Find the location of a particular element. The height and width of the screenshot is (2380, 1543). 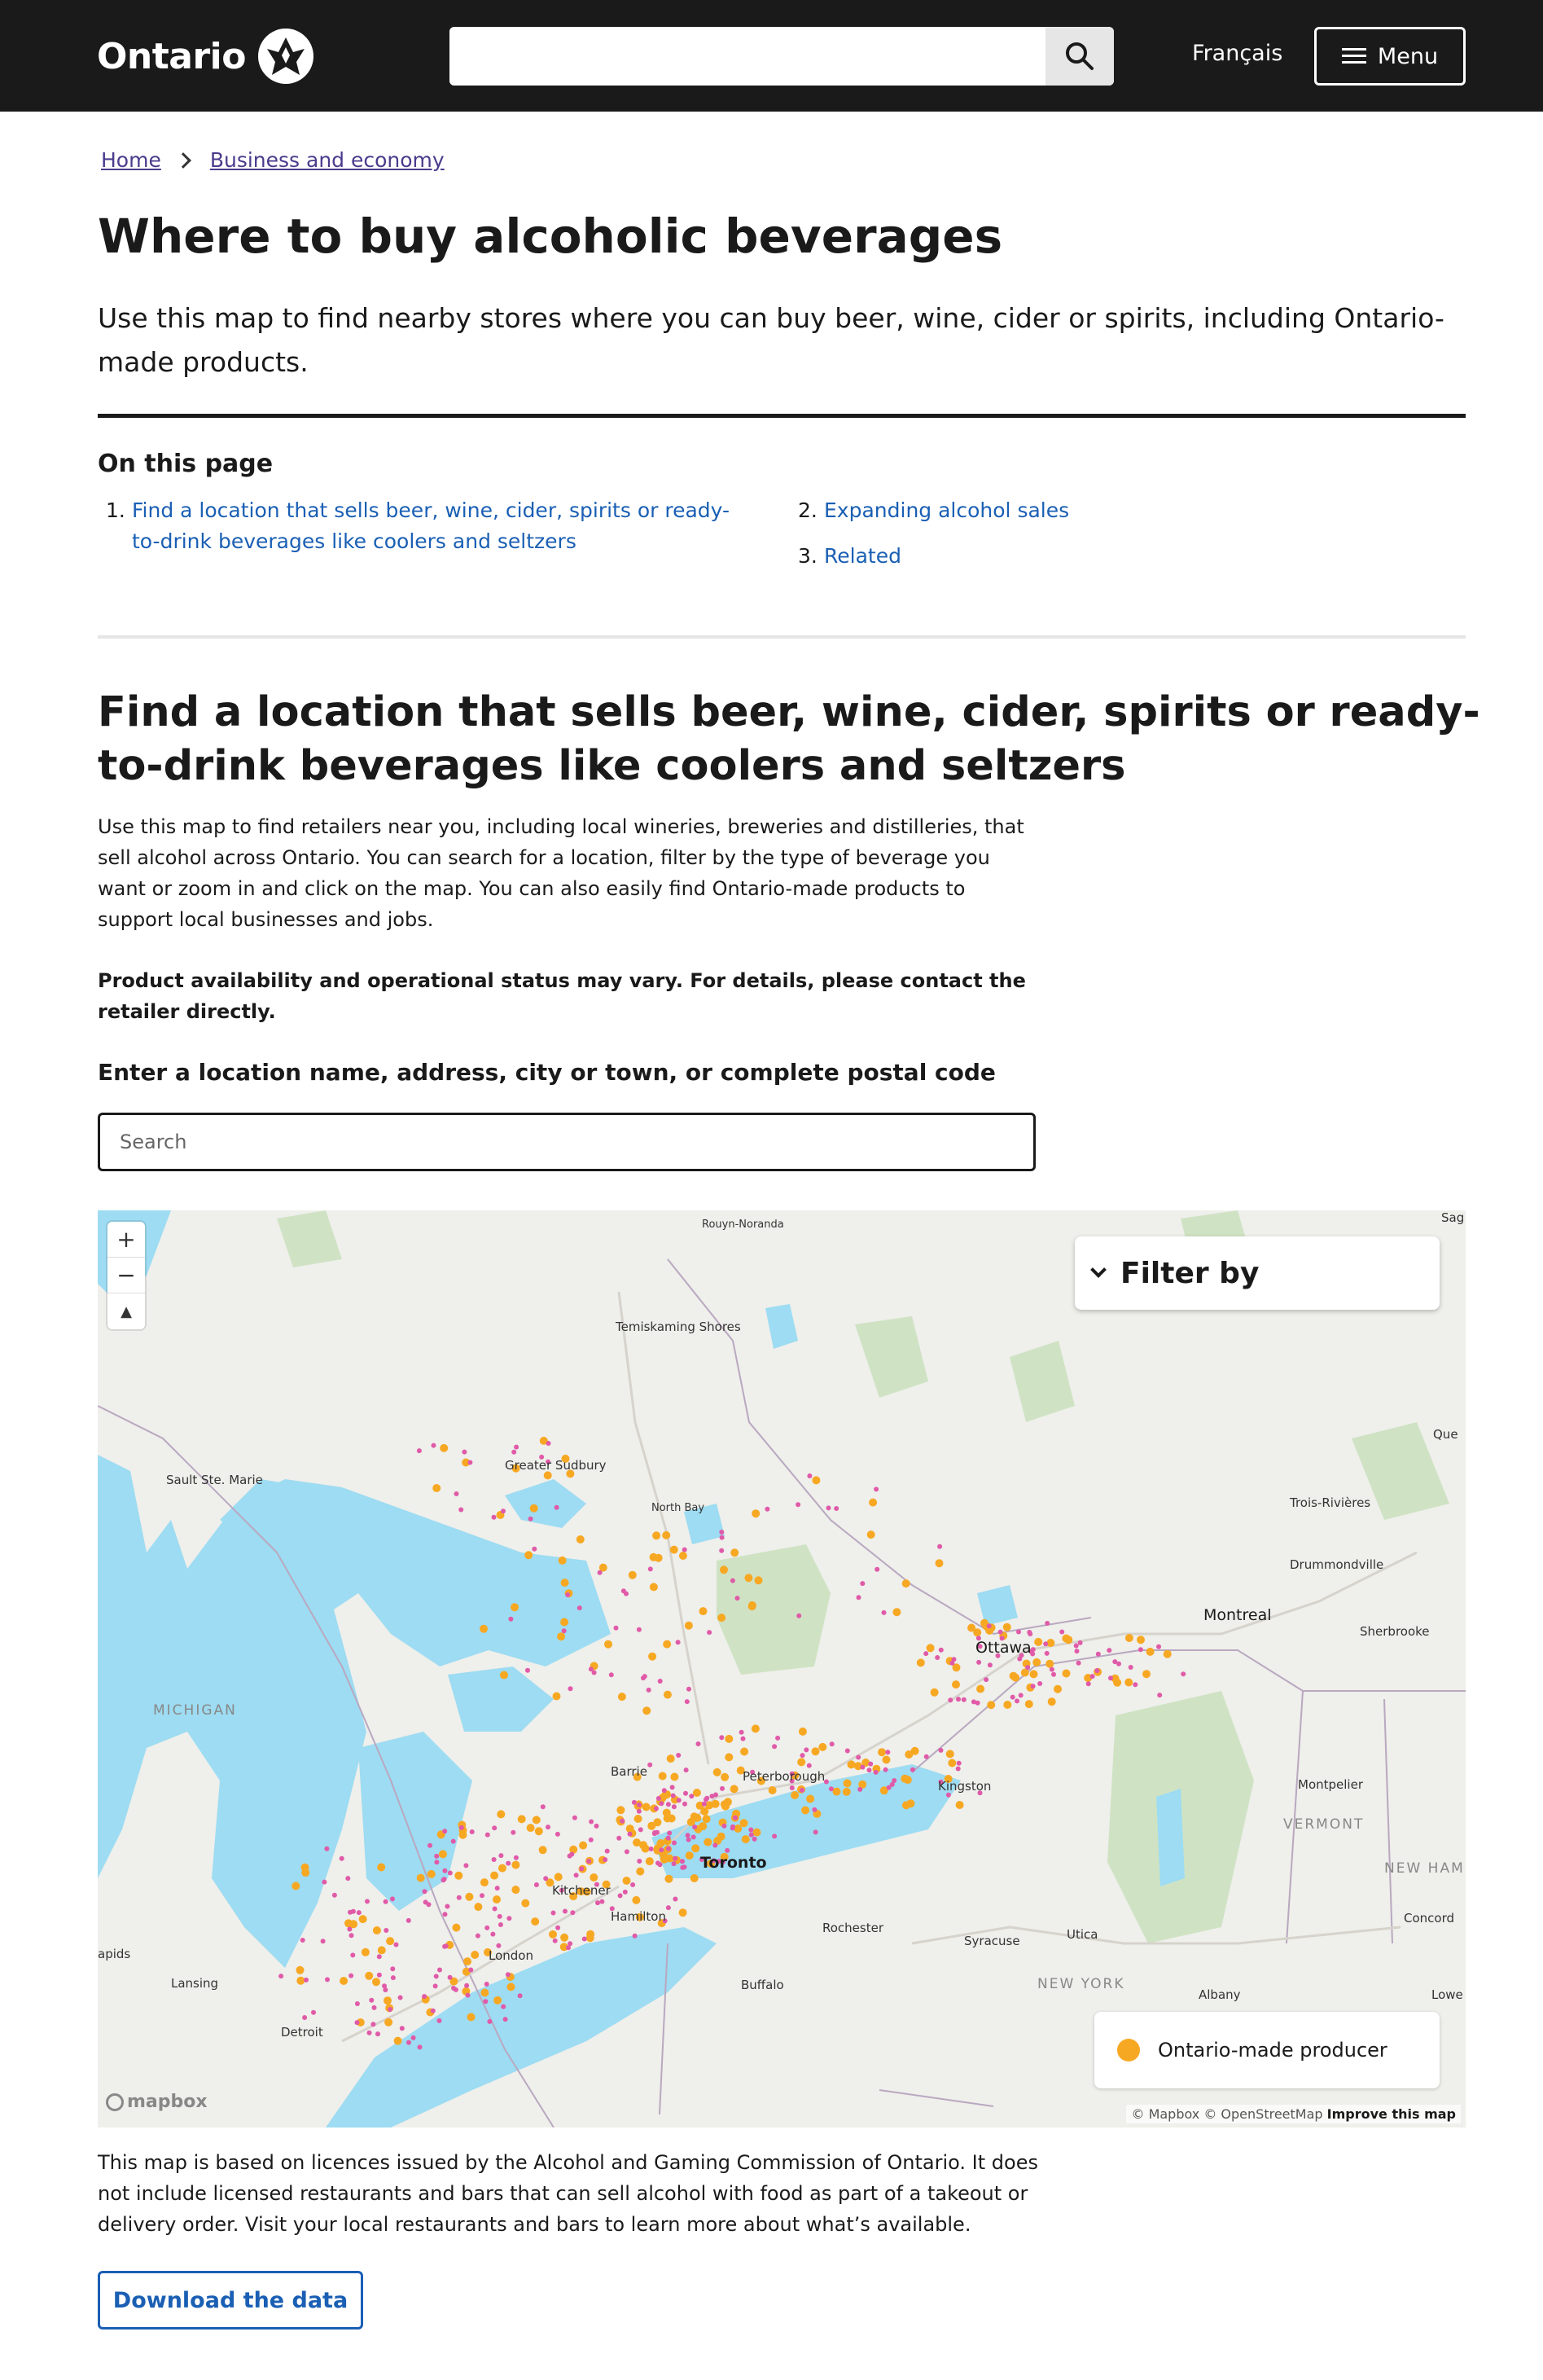

download-data-button: Download the data is located at coordinates (230, 2300).